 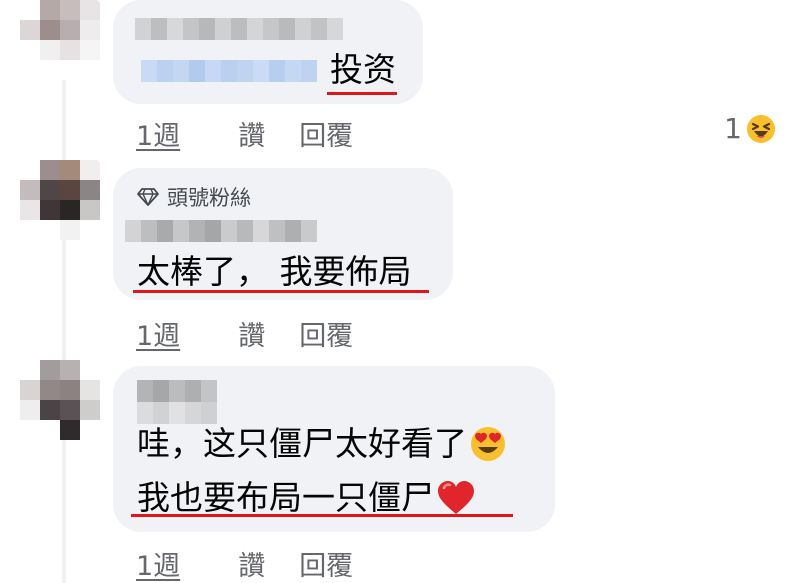 What do you see at coordinates (285, 497) in the screenshot?
I see `comment-text-line2-text: 我也要布局一只僵尸` at bounding box center [285, 497].